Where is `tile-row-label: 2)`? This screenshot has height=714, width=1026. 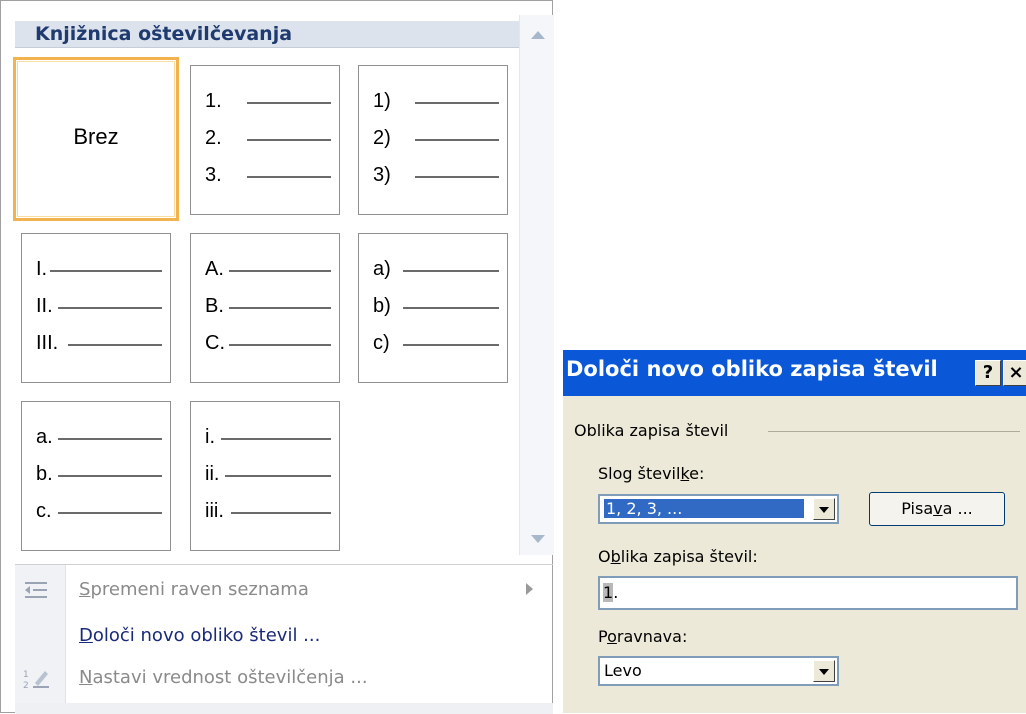 tile-row-label: 2) is located at coordinates (382, 138).